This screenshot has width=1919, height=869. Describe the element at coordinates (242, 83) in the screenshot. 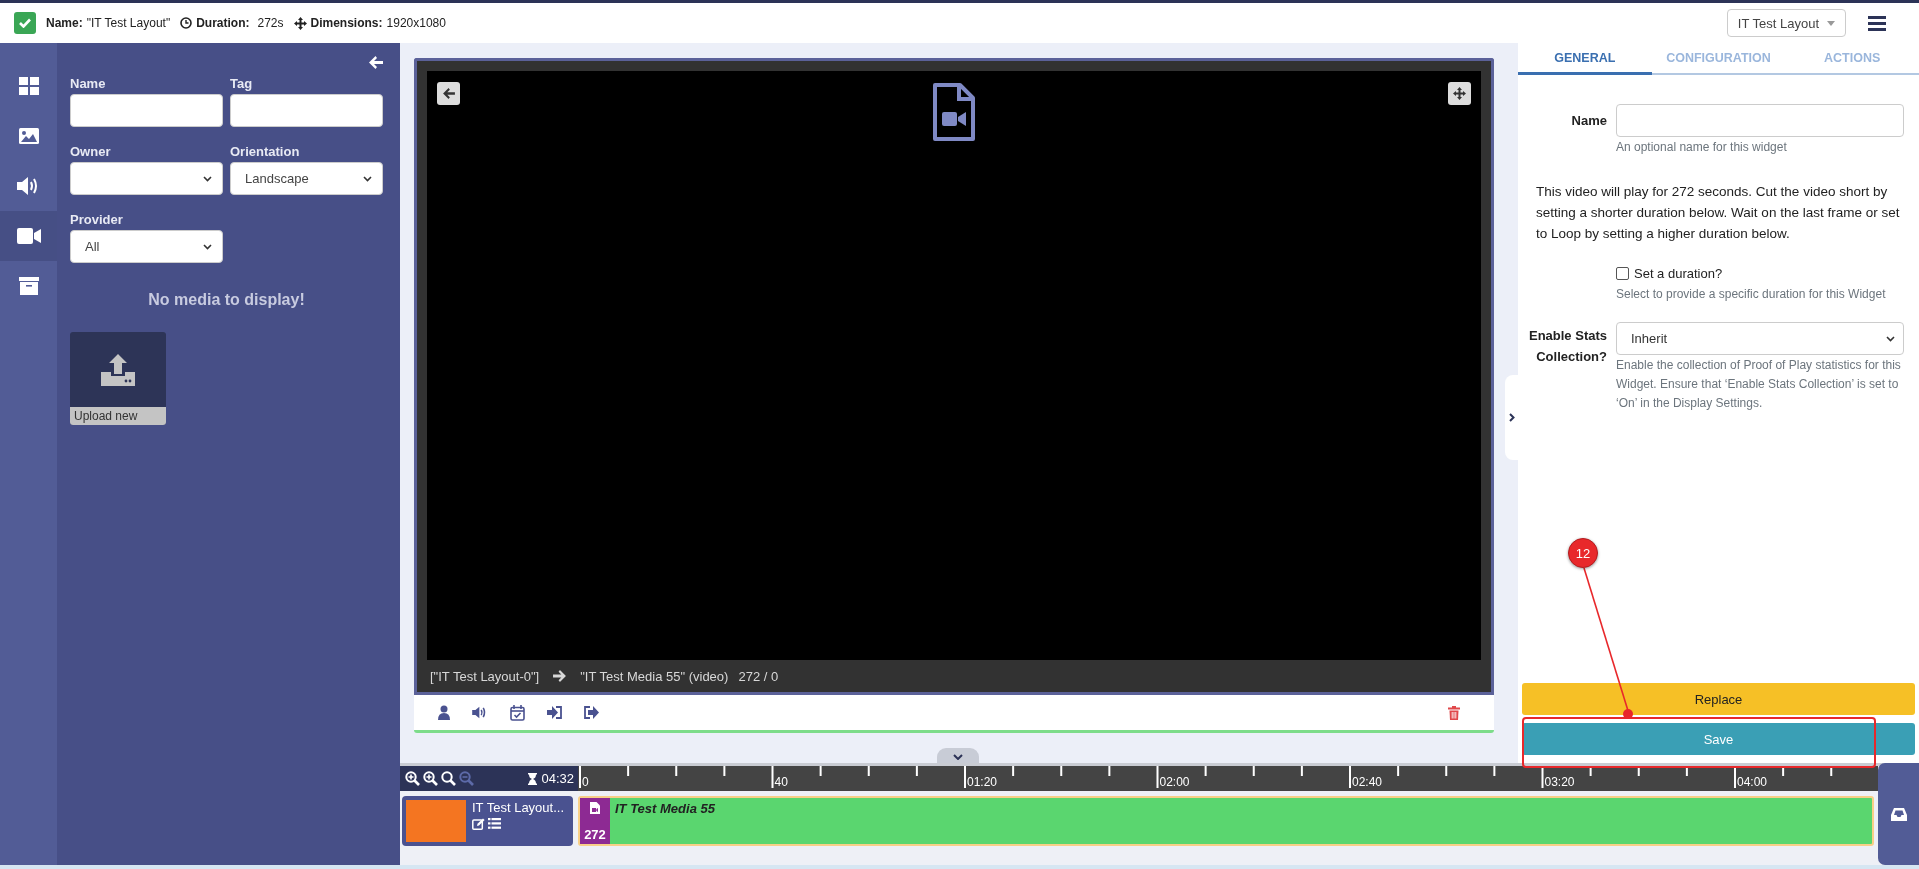

I see `filter-label: Tag` at that location.